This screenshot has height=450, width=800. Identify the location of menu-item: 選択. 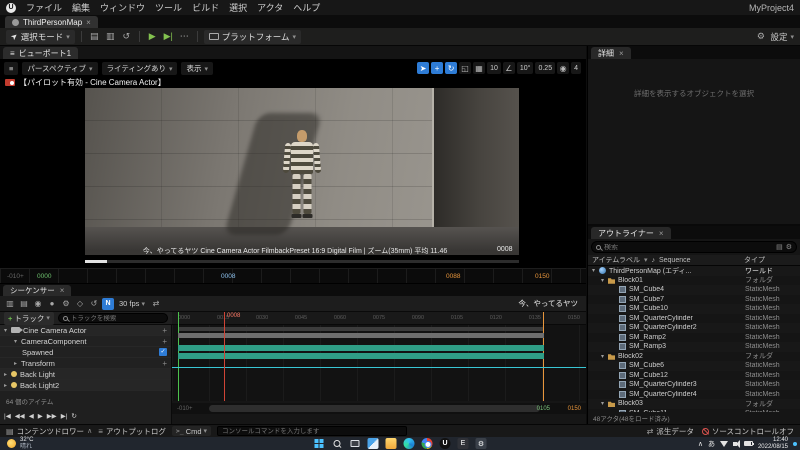
(238, 7).